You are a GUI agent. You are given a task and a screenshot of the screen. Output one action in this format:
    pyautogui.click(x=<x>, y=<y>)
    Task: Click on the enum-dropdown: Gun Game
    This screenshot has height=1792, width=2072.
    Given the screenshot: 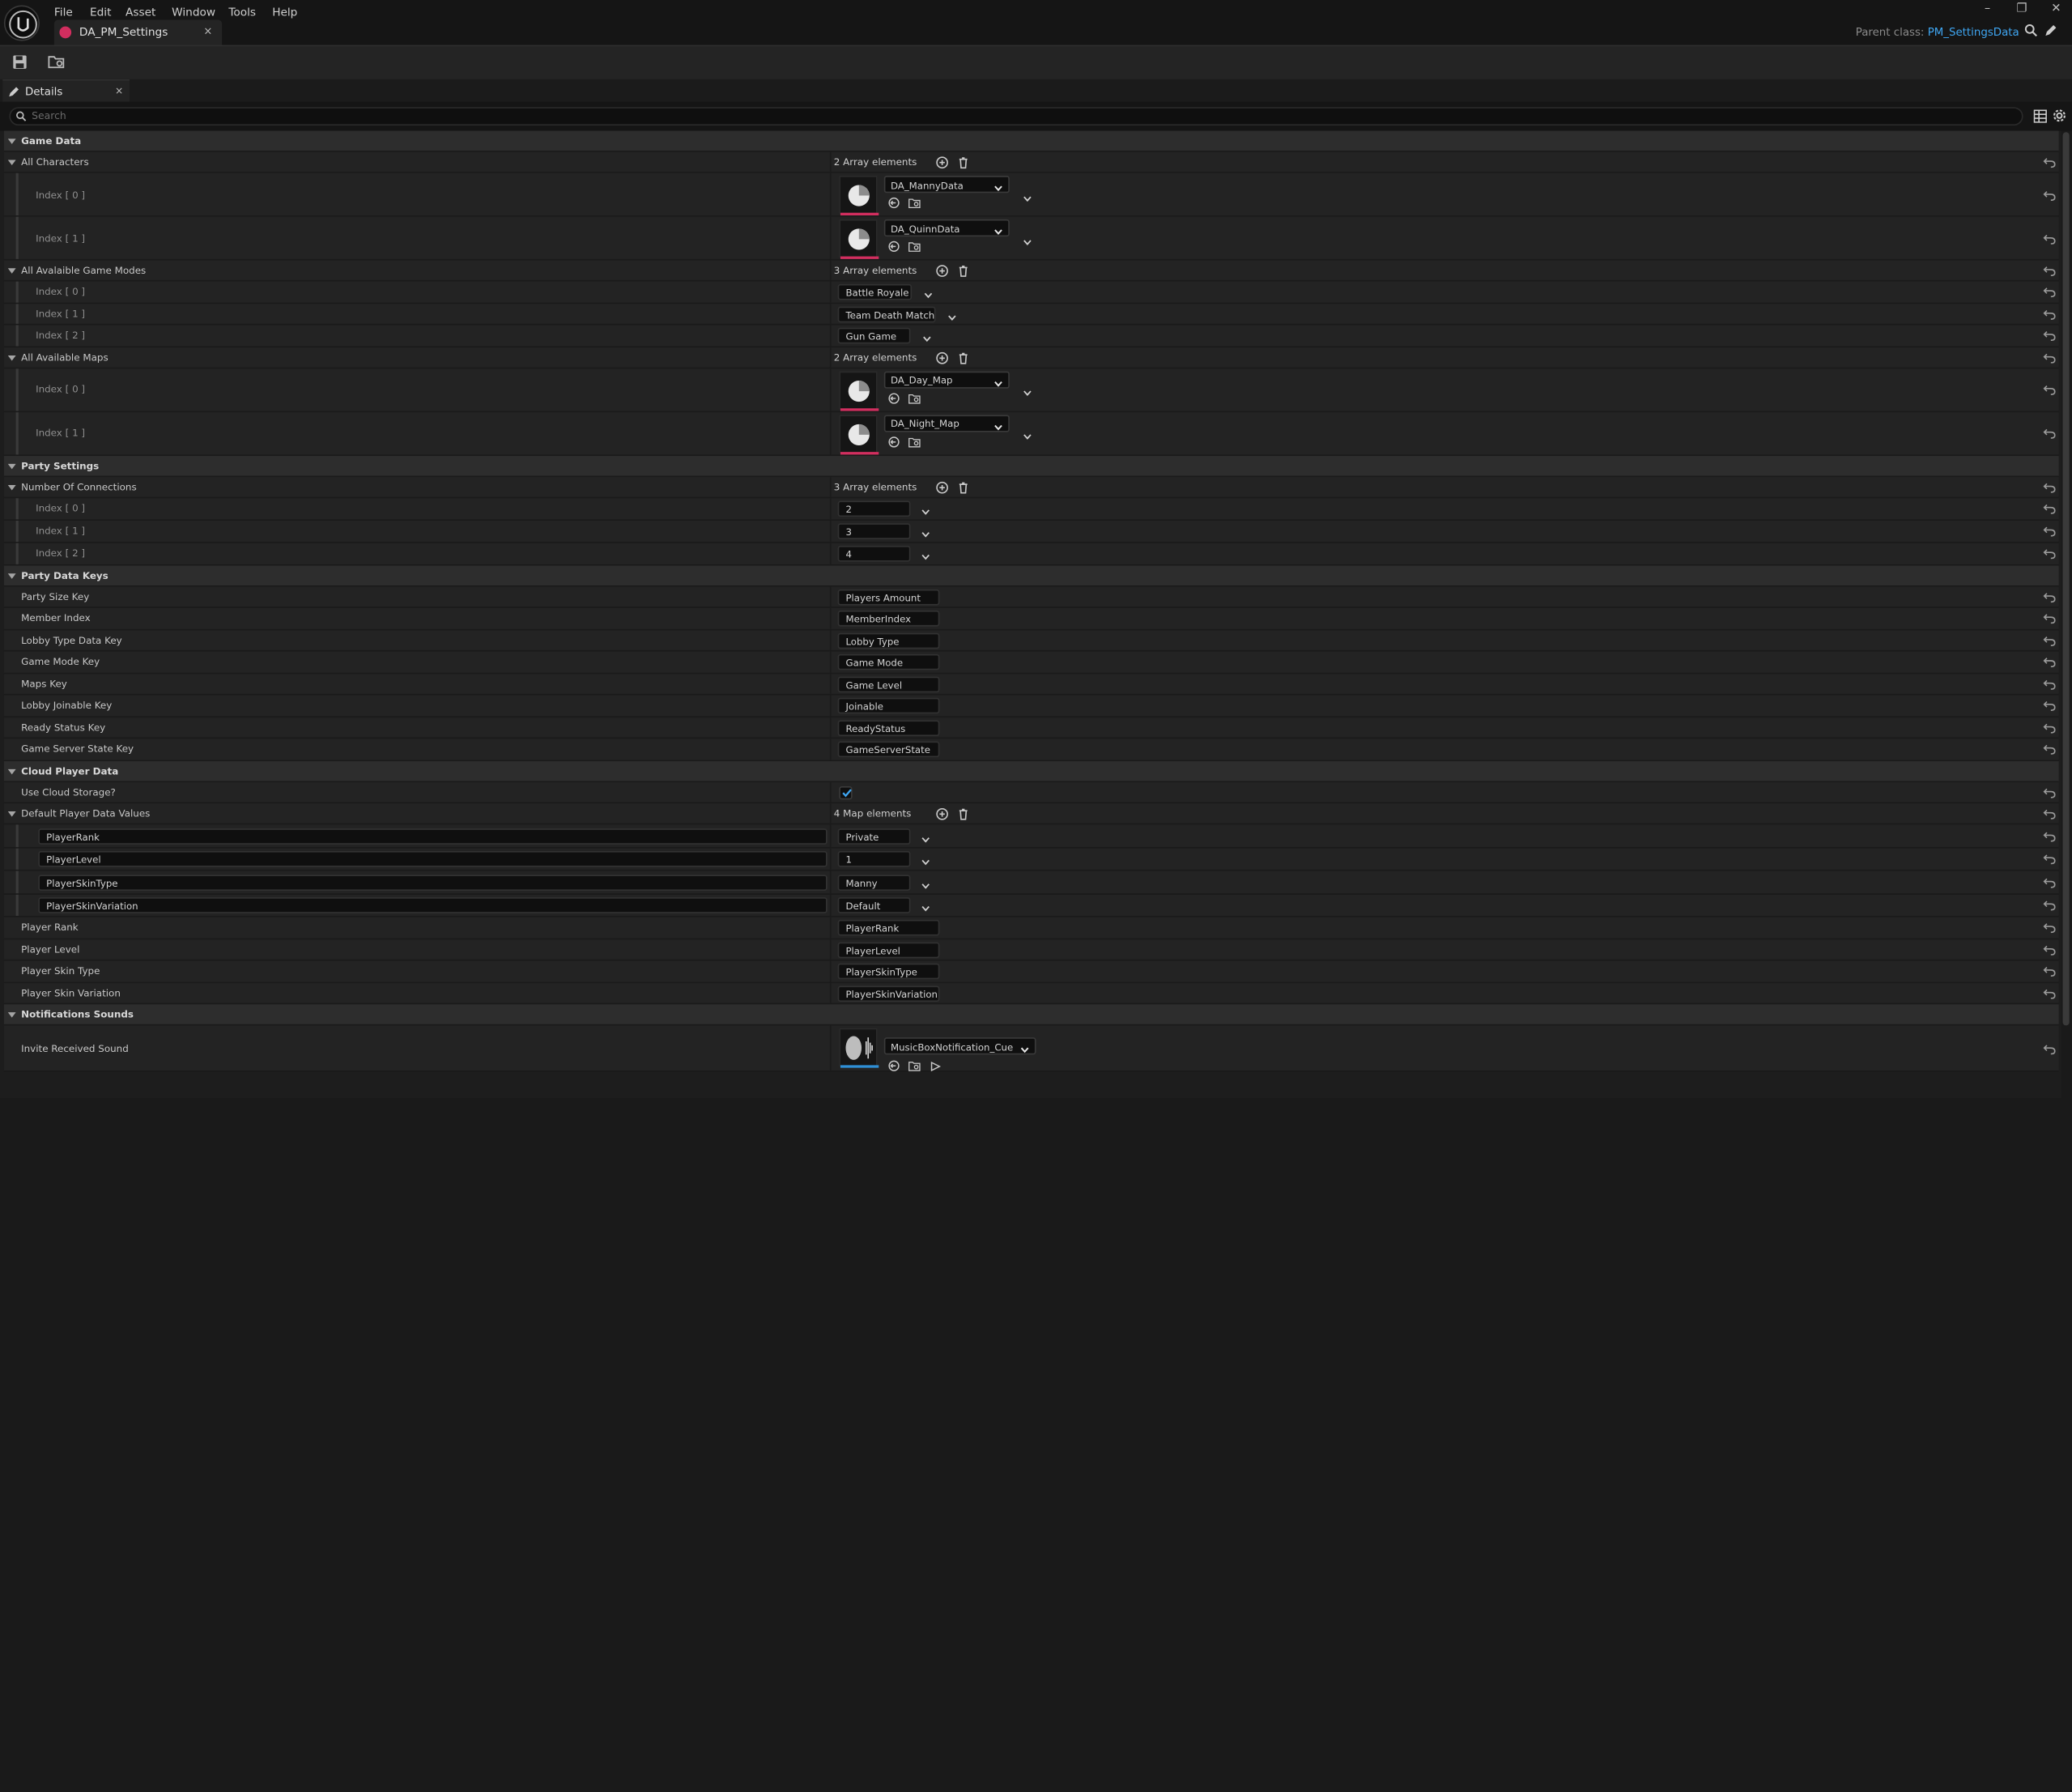 What is the action you would take?
    pyautogui.click(x=874, y=336)
    